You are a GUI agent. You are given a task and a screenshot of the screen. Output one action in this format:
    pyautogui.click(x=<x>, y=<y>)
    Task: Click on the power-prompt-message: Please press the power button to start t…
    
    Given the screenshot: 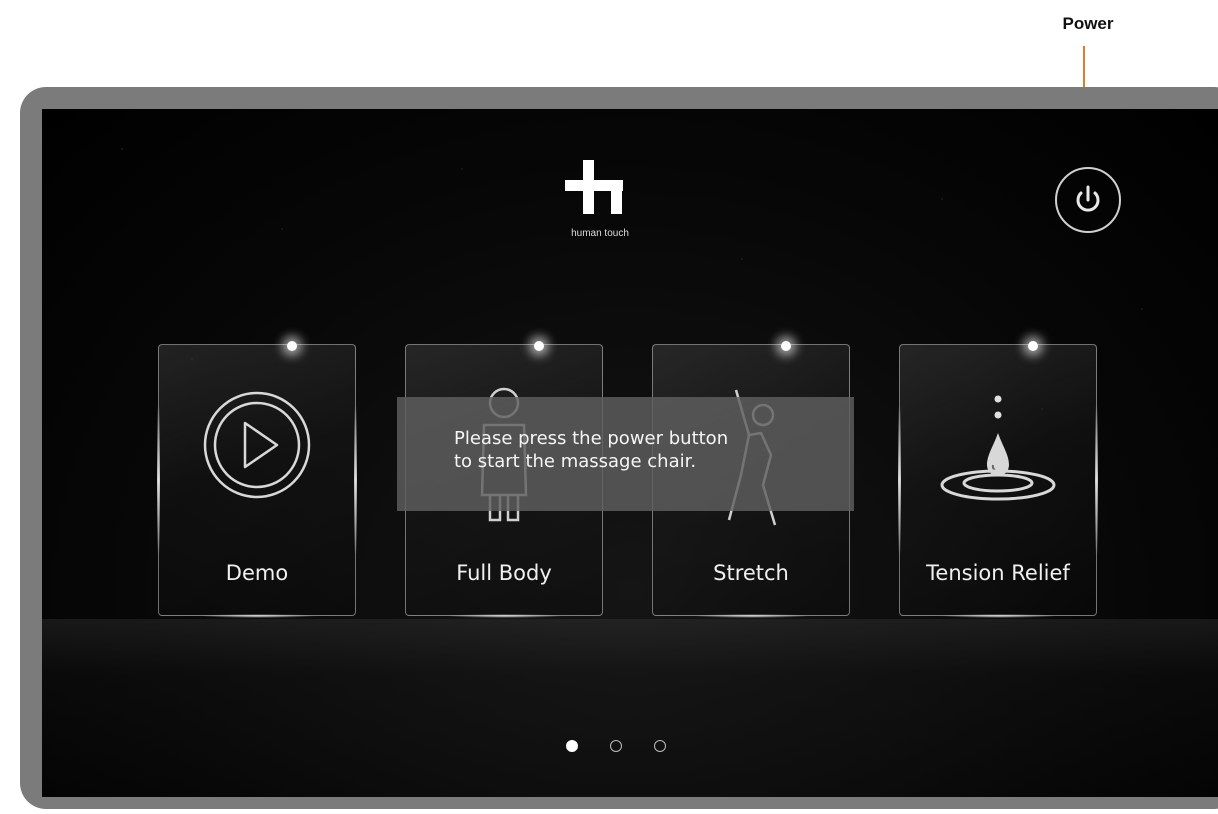 What is the action you would take?
    pyautogui.click(x=625, y=454)
    